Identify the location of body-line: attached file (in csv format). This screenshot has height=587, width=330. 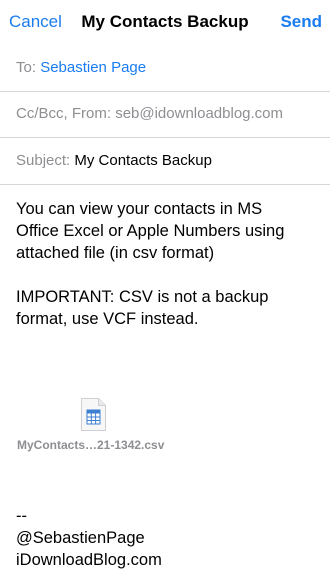
(115, 253).